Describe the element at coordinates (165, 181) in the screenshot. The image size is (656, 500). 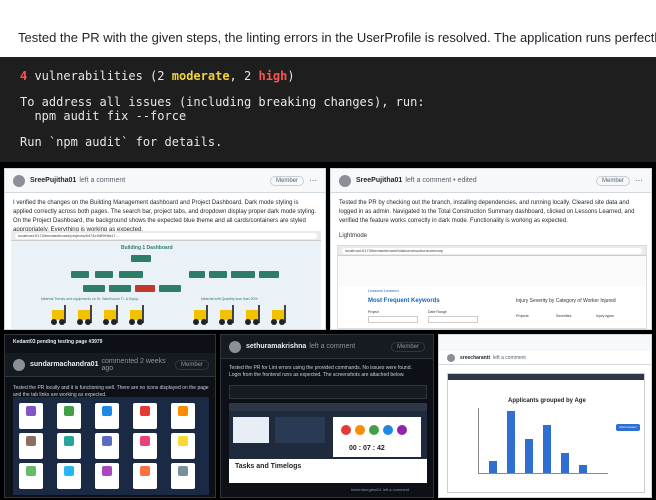
I see `comment-header: SreePujitha01 left a comment Member ⋯` at that location.